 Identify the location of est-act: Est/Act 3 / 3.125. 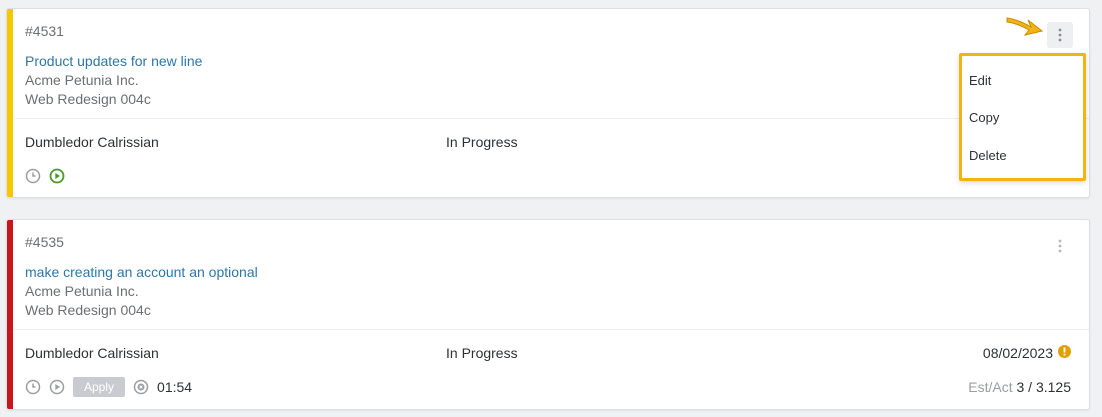
(1019, 387).